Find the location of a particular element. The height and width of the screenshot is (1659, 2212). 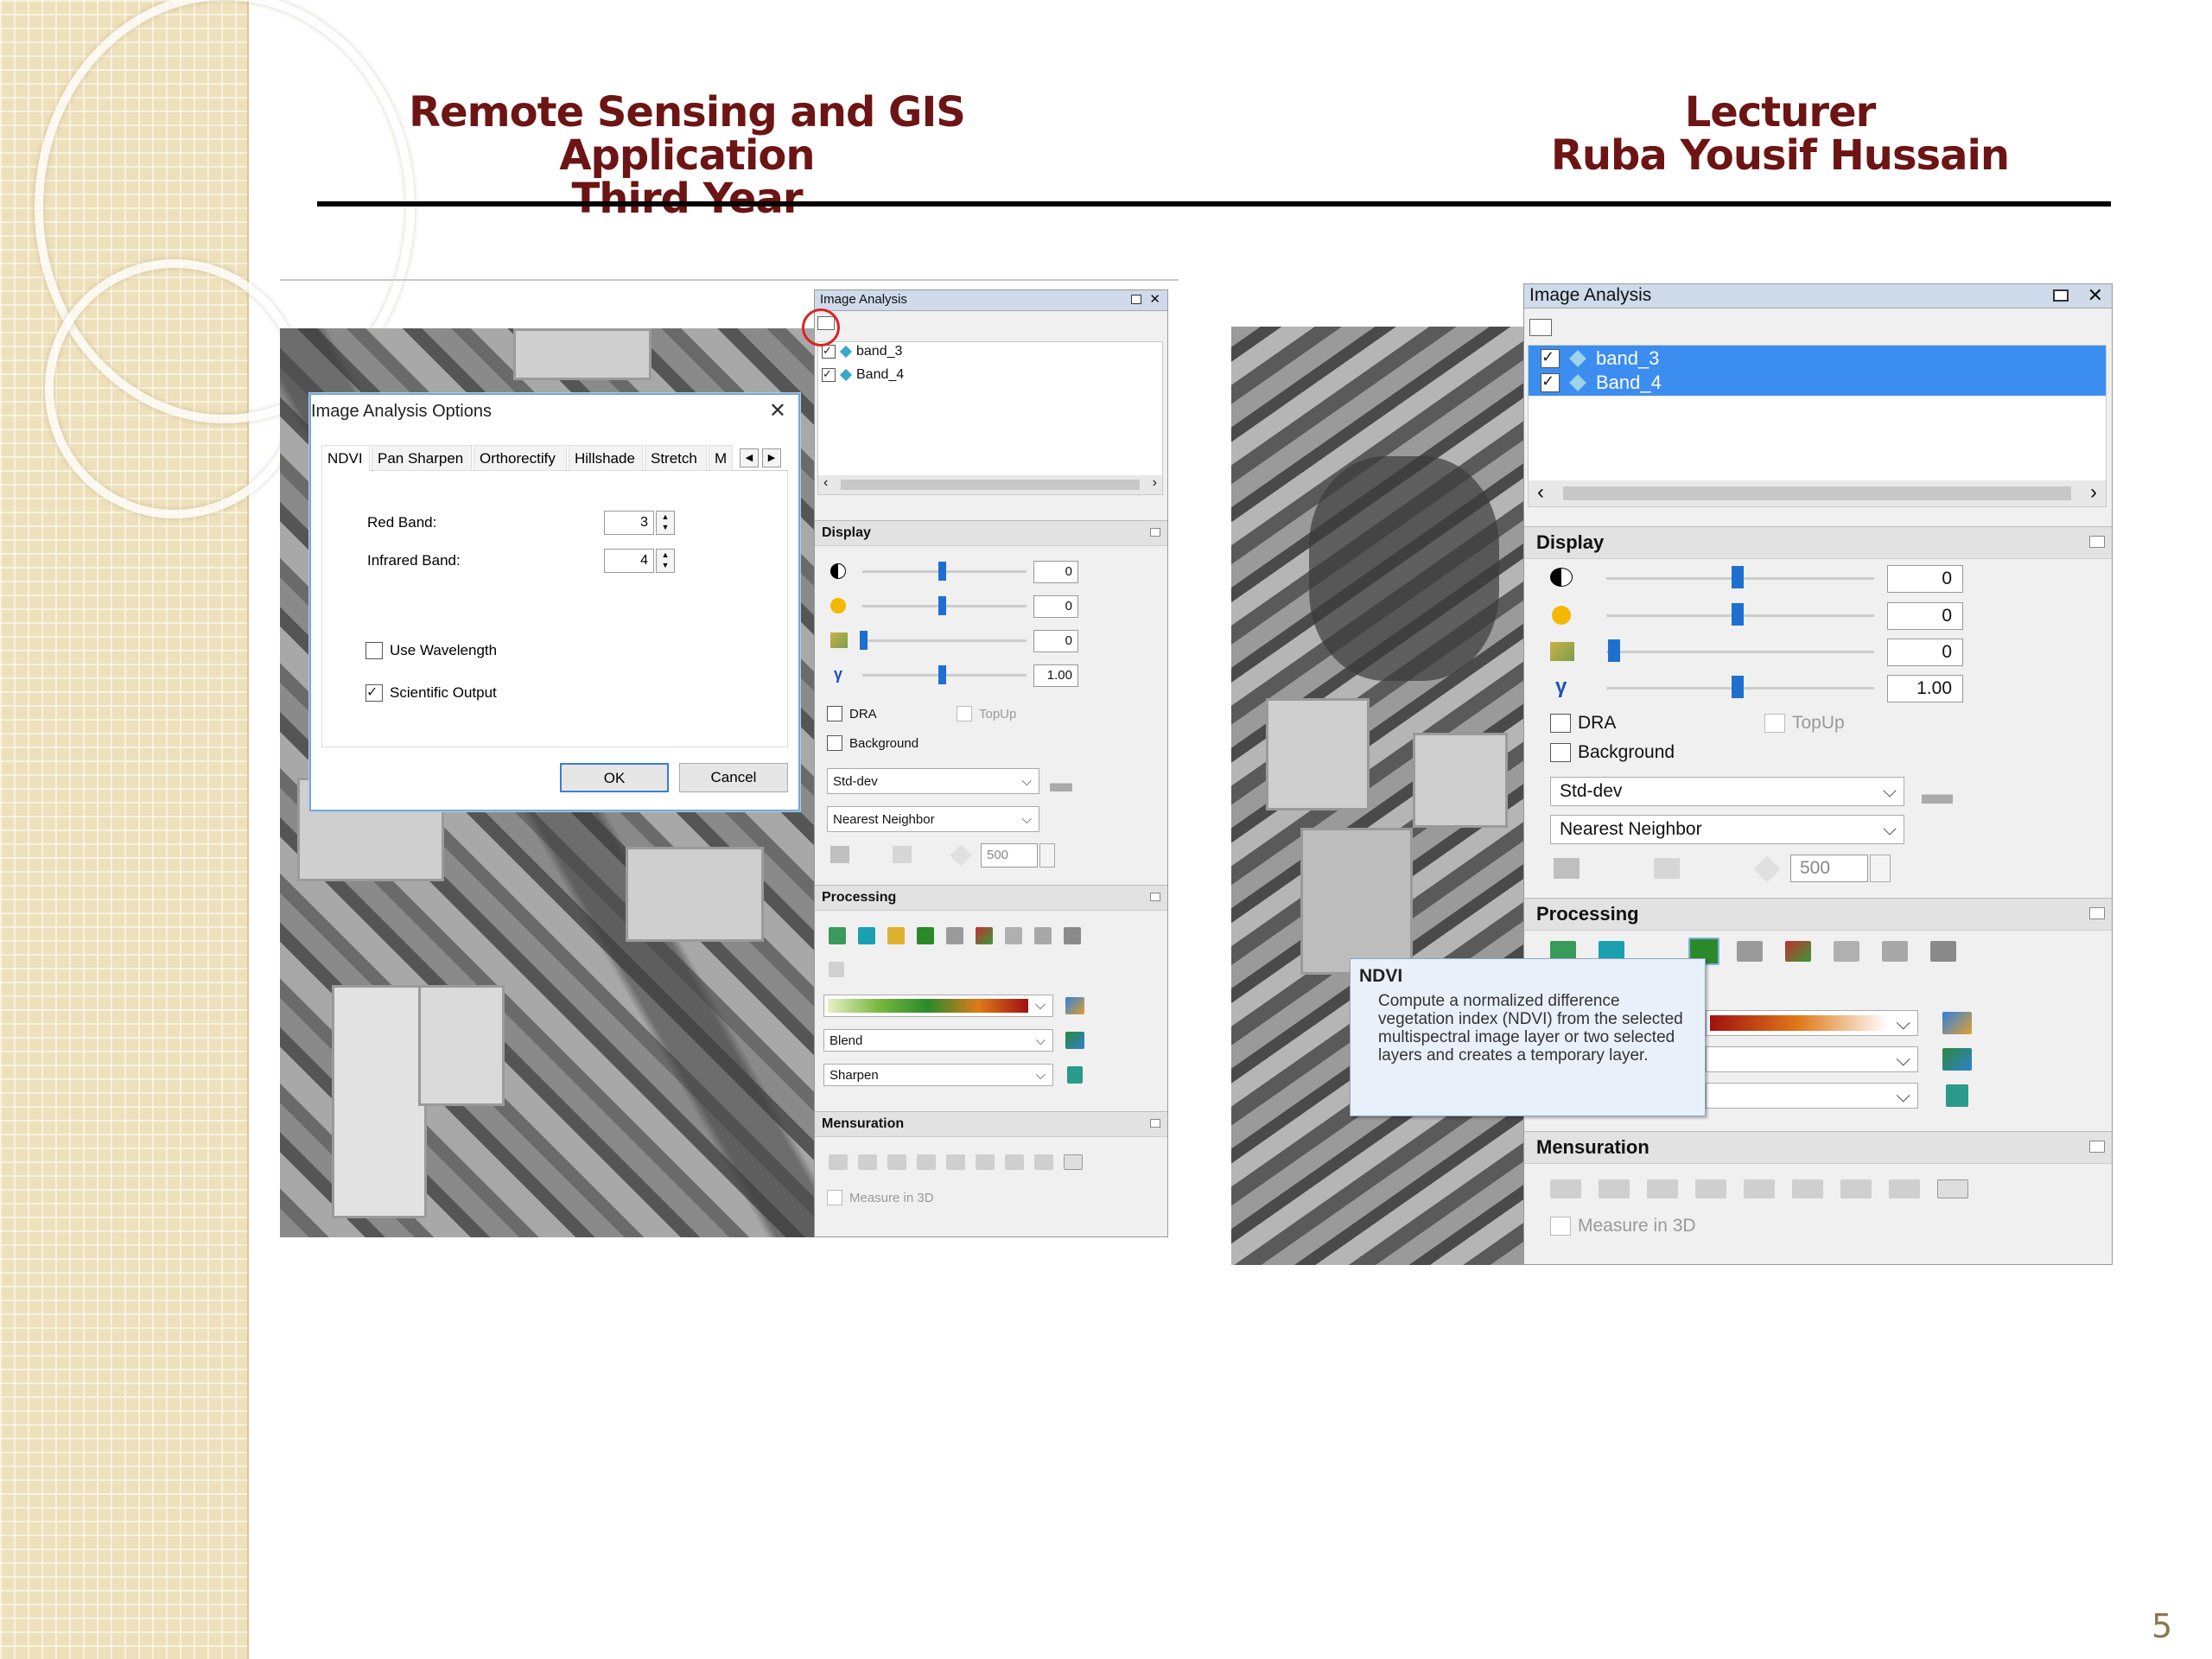

blend-dropdown: Blend ⌵ is located at coordinates (938, 1040).